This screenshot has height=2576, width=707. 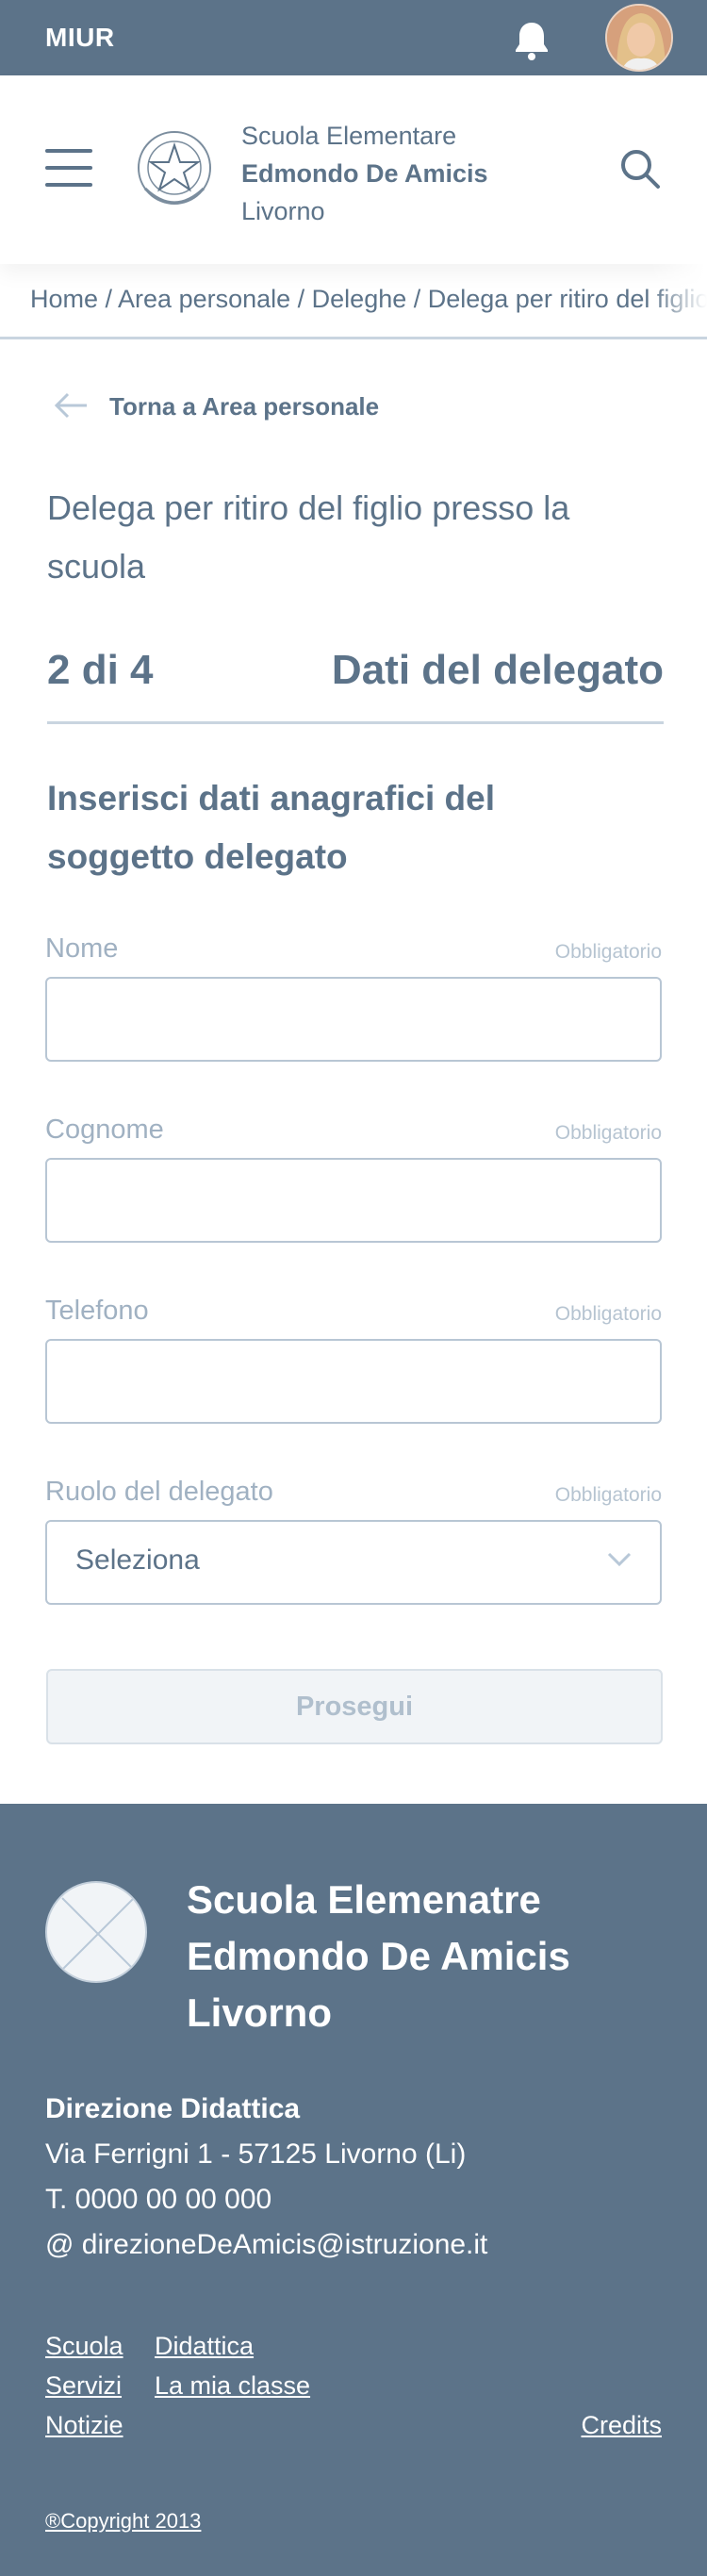 What do you see at coordinates (204, 2346) in the screenshot?
I see `footer-link-didattica: Didattica` at bounding box center [204, 2346].